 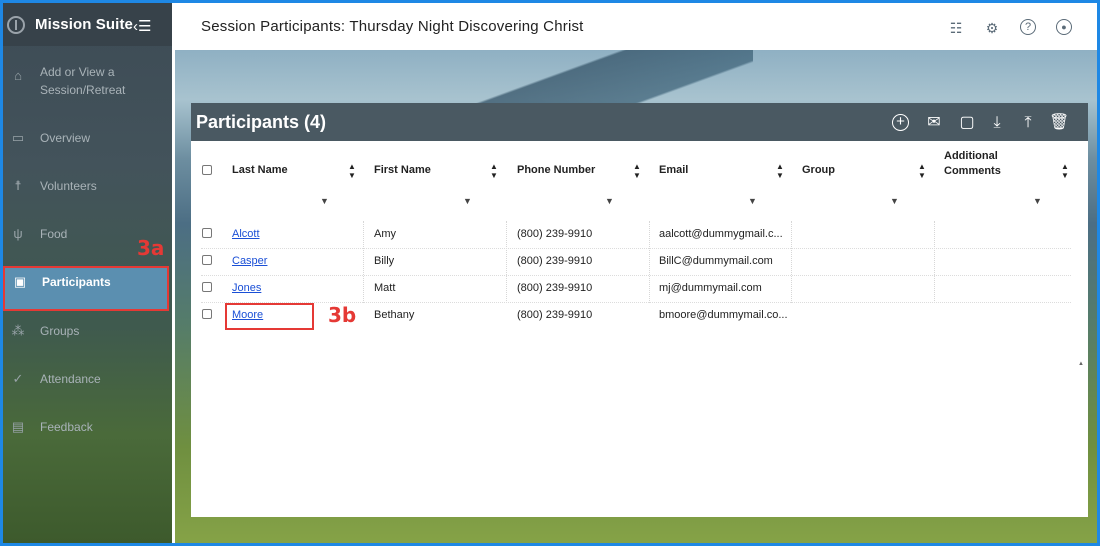 What do you see at coordinates (65, 138) in the screenshot?
I see `sidebar-item-label: Overview` at bounding box center [65, 138].